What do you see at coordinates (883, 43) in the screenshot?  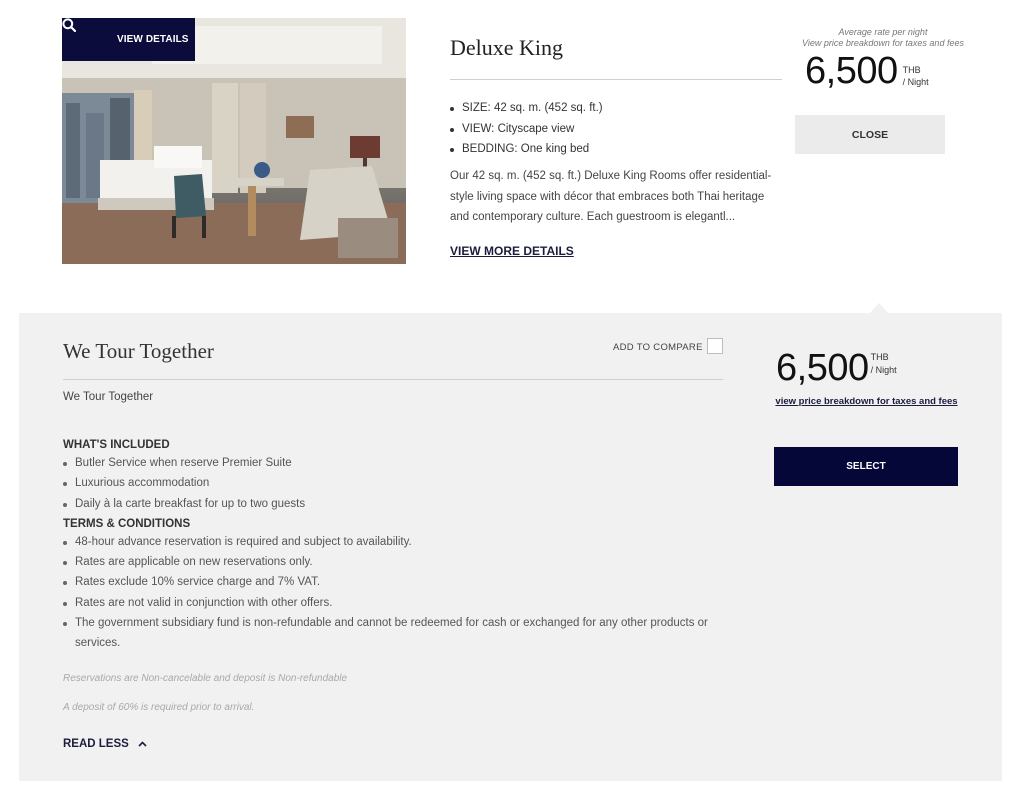 I see `rate-caption-breakdown: View price breakdown for taxes and fees` at bounding box center [883, 43].